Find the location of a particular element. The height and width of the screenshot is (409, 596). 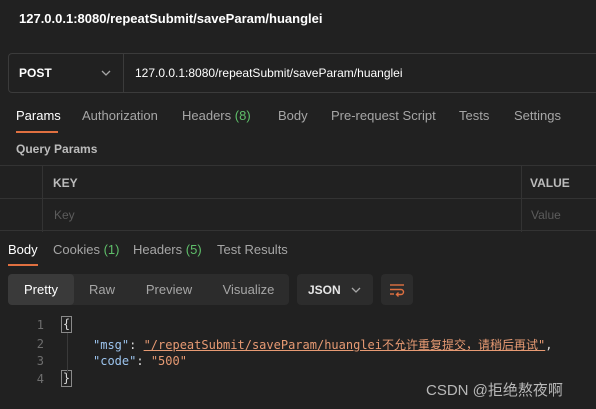

watermark: CSDN @拒绝熬夜啊 is located at coordinates (494, 390).